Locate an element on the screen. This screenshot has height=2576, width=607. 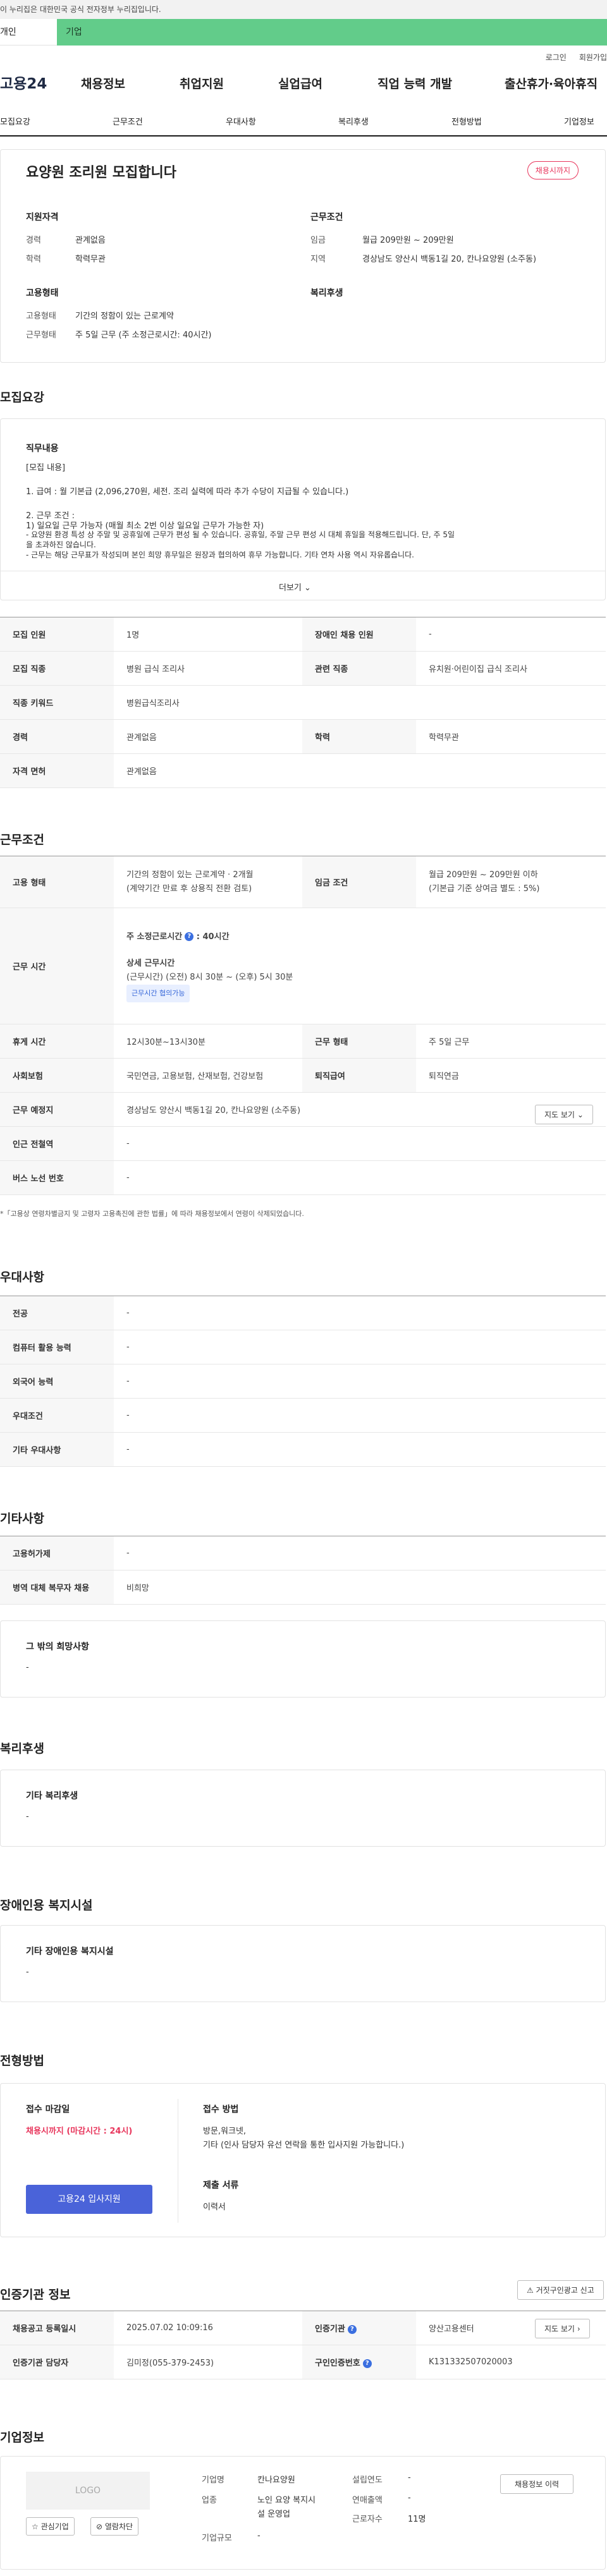
more-button: 더보기 ⌄ is located at coordinates (295, 587).